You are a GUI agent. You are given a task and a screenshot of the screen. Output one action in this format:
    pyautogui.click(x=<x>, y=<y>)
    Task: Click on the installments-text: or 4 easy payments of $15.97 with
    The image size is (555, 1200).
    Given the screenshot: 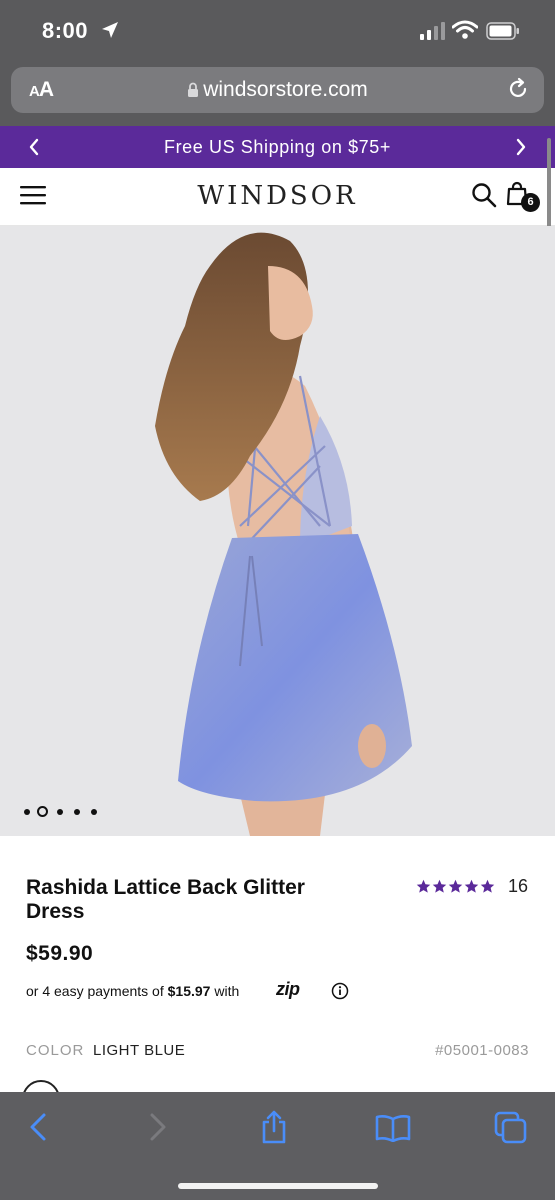 What is the action you would take?
    pyautogui.click(x=132, y=991)
    